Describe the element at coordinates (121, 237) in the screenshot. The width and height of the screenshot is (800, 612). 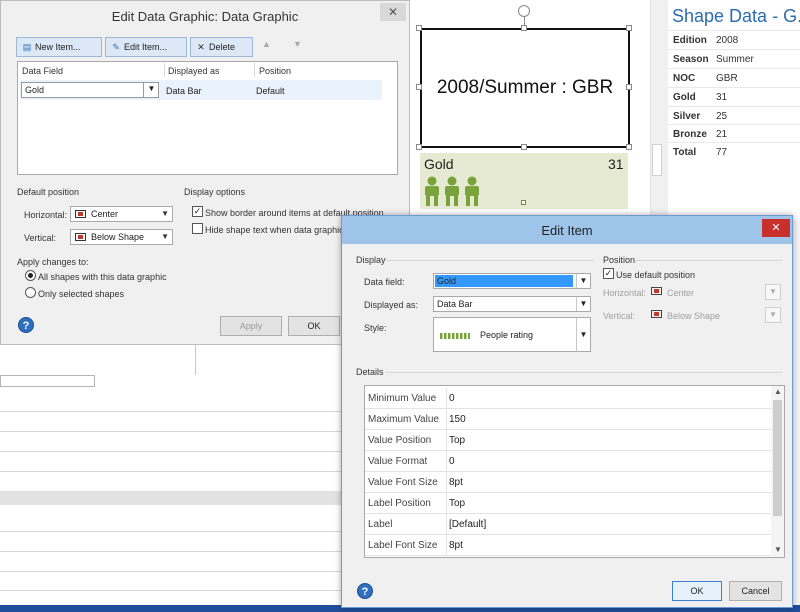
I see `vertical-position-select: Below Shape ▼` at that location.